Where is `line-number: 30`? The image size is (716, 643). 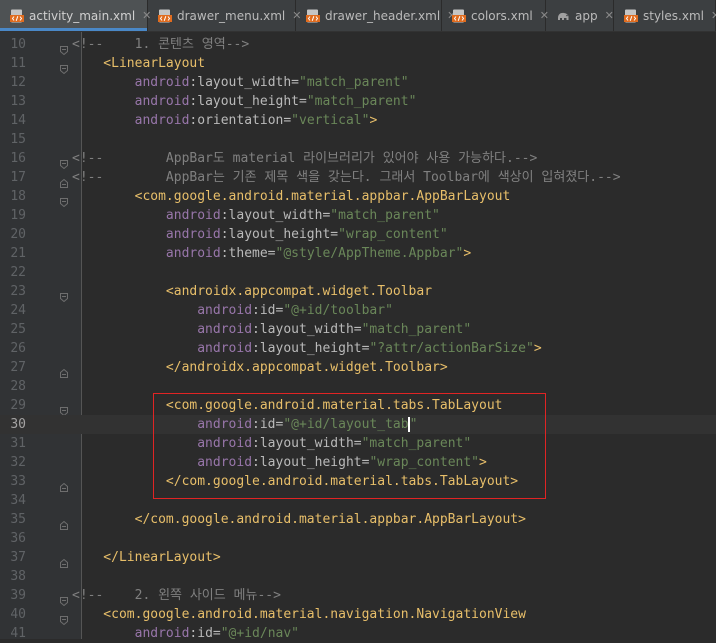
line-number: 30 is located at coordinates (18, 424).